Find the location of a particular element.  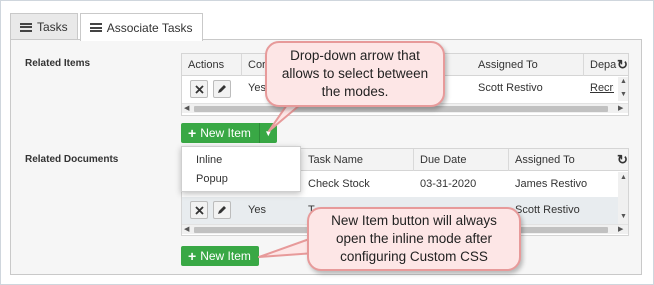

related-items-label: Related Items is located at coordinates (58, 63).